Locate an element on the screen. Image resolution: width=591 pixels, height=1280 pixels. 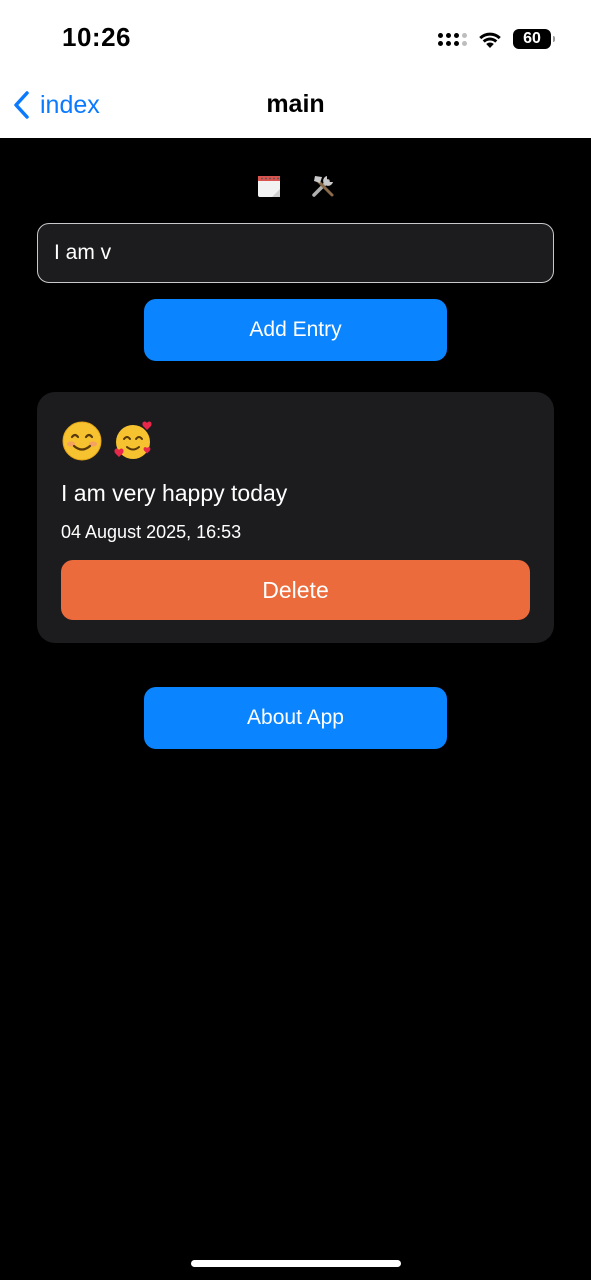
entry-emojis is located at coordinates (108, 441).